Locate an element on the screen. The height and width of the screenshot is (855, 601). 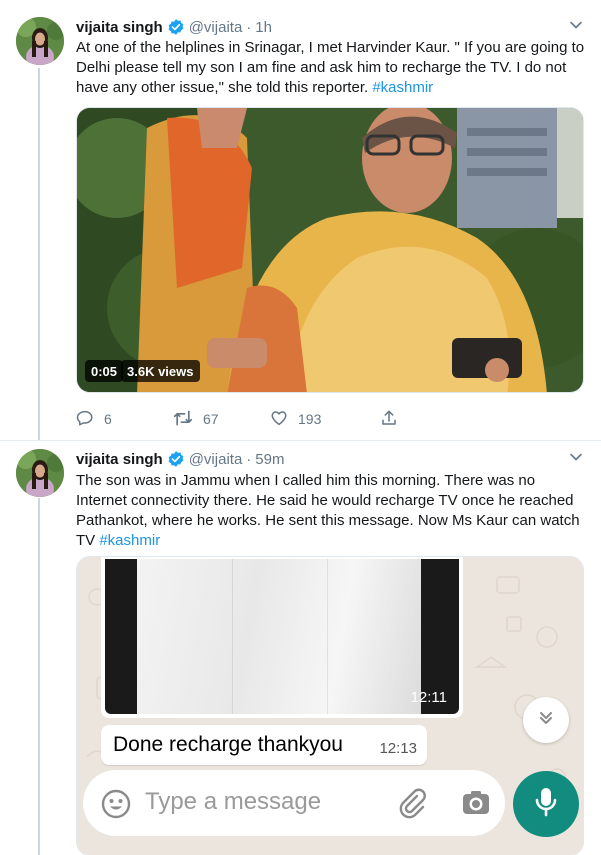
emoji-icon is located at coordinates (116, 806).